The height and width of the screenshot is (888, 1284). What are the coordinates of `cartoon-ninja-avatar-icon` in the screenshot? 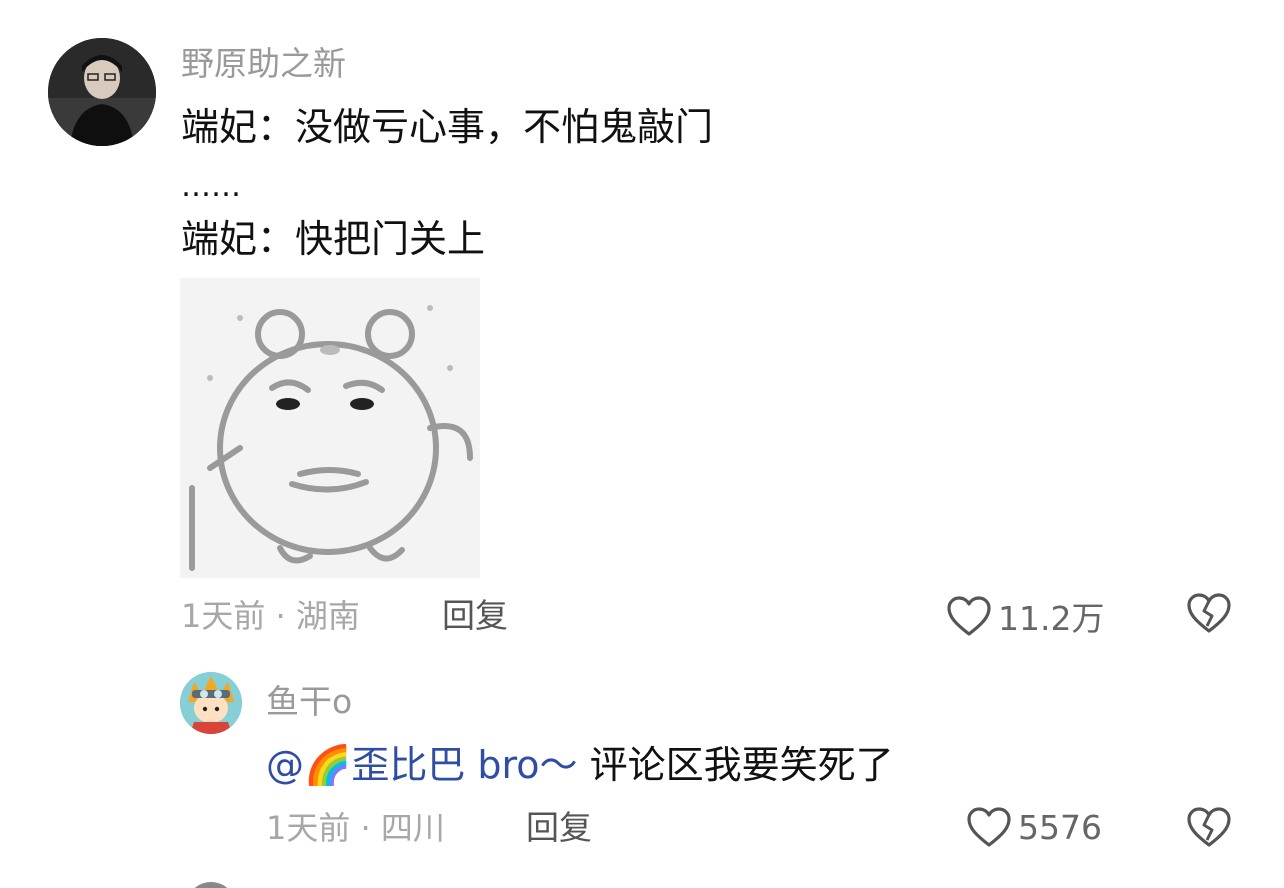 It's located at (211, 703).